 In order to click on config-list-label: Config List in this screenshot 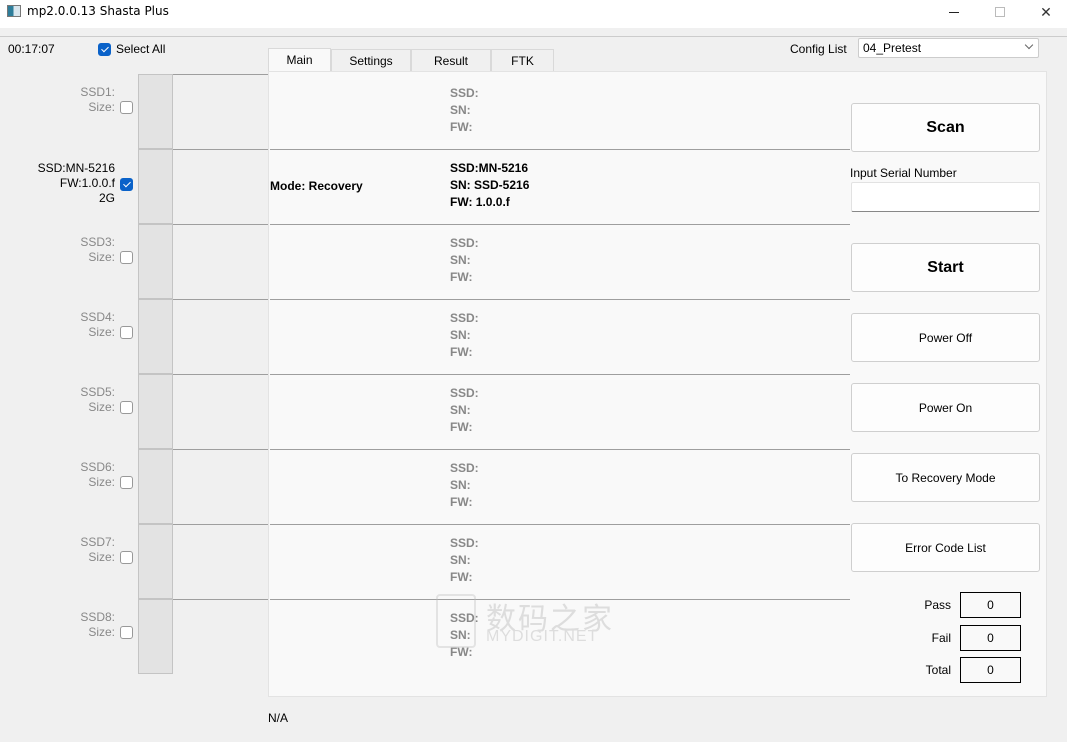, I will do `click(818, 49)`.